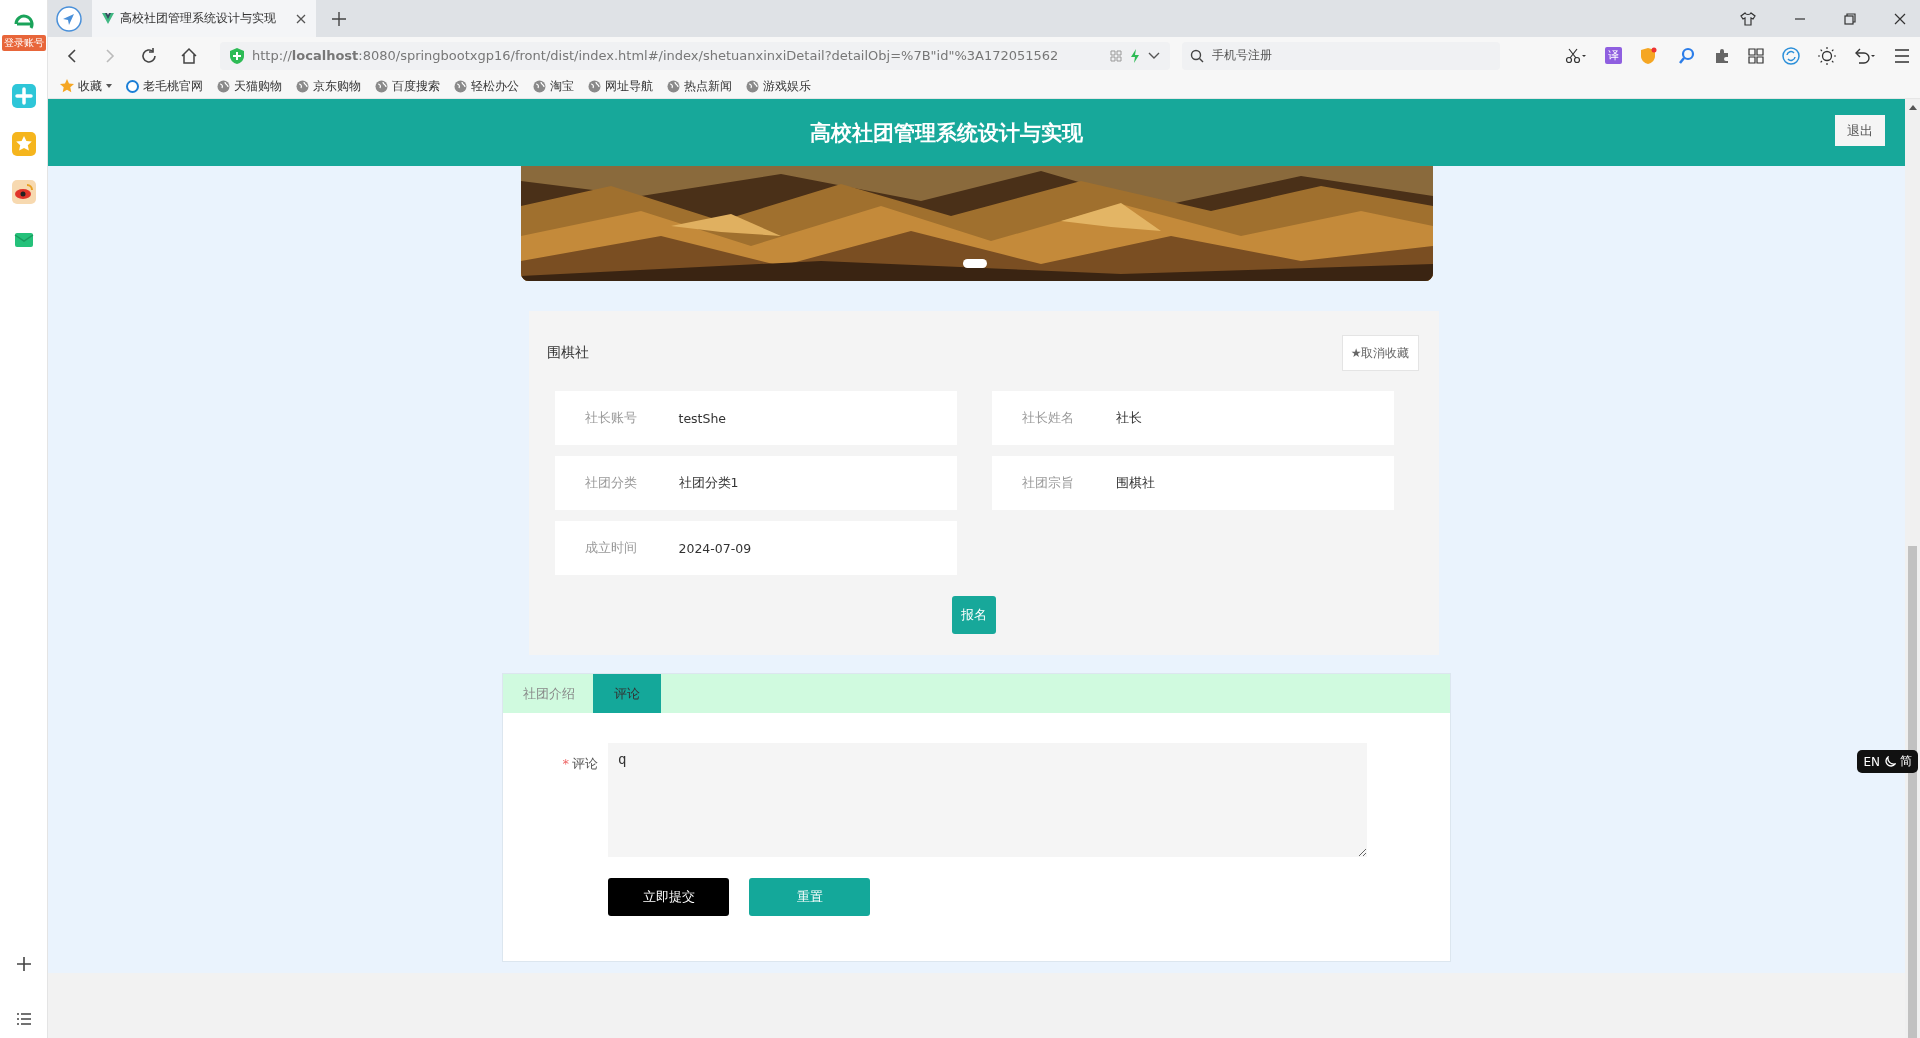 Image resolution: width=1920 pixels, height=1038 pixels. I want to click on bookmark: 网址导航, so click(620, 86).